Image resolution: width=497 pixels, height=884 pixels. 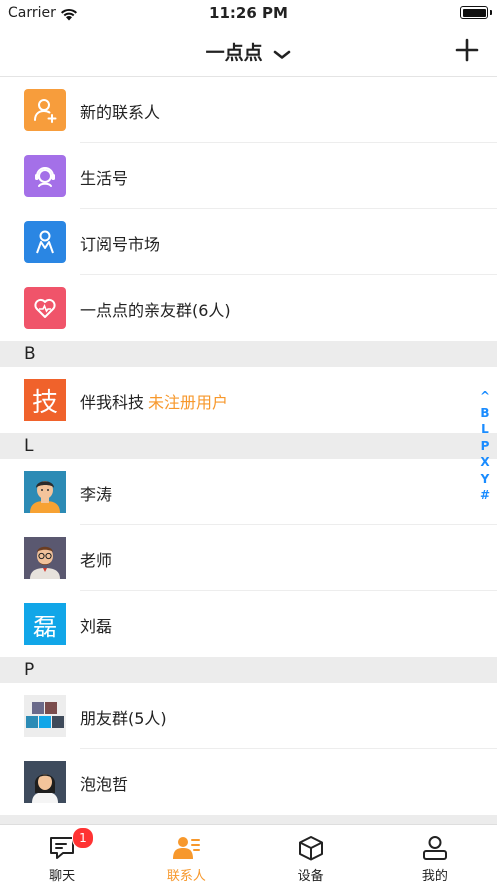 I want to click on contact-name: 伴我科技, so click(x=112, y=402).